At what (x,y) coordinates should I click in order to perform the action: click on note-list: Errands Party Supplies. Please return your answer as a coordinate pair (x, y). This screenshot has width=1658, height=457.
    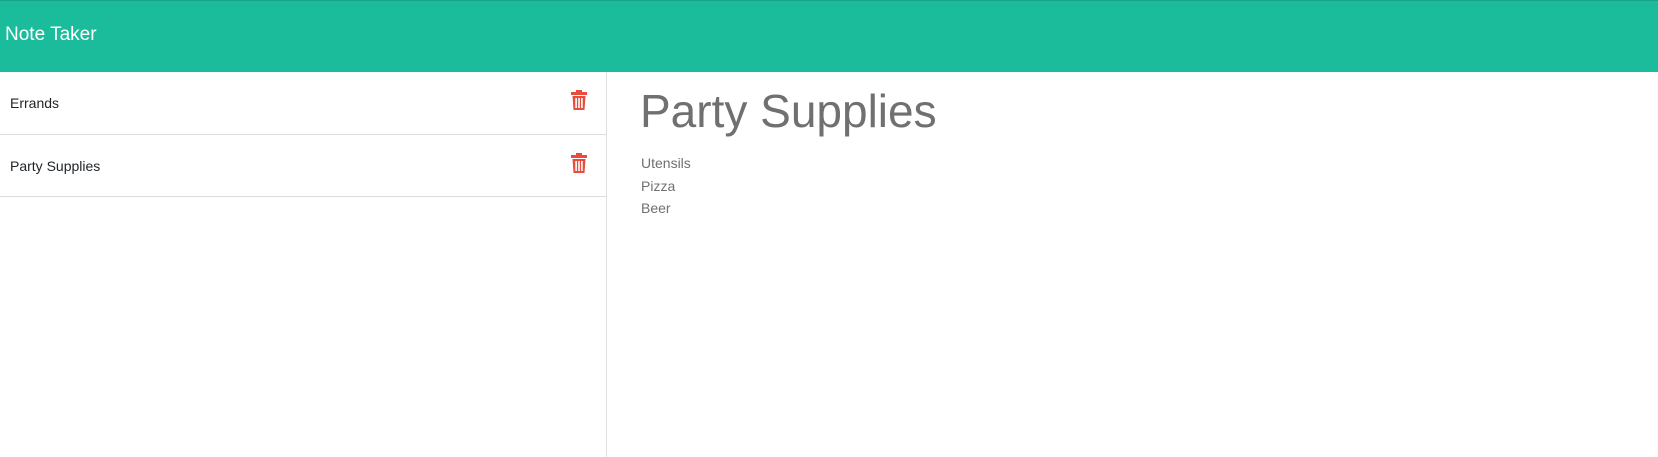
    Looking at the image, I should click on (303, 134).